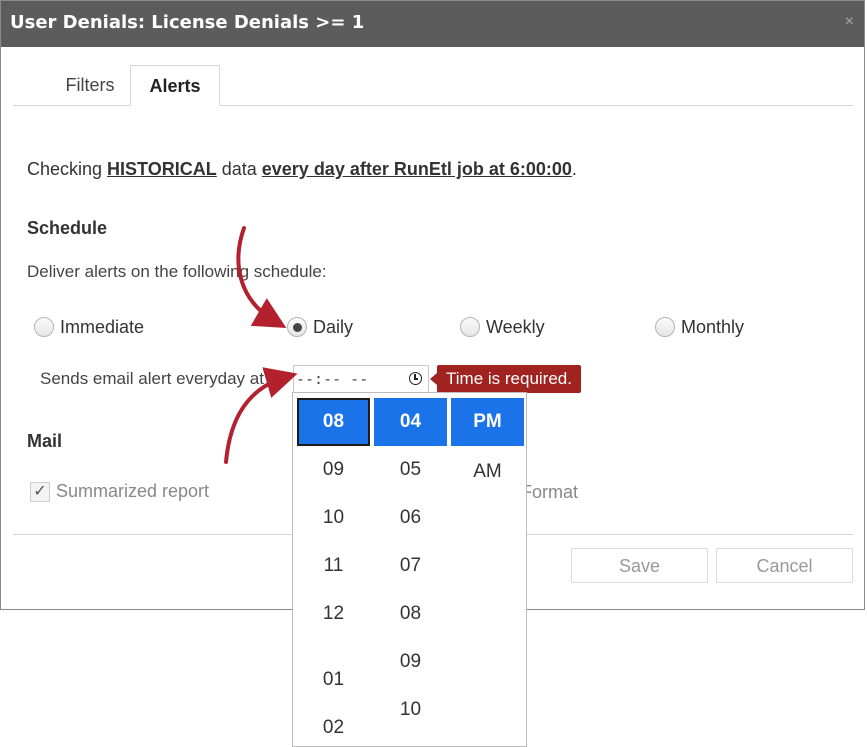  I want to click on time-value: --:-- --, so click(332, 379).